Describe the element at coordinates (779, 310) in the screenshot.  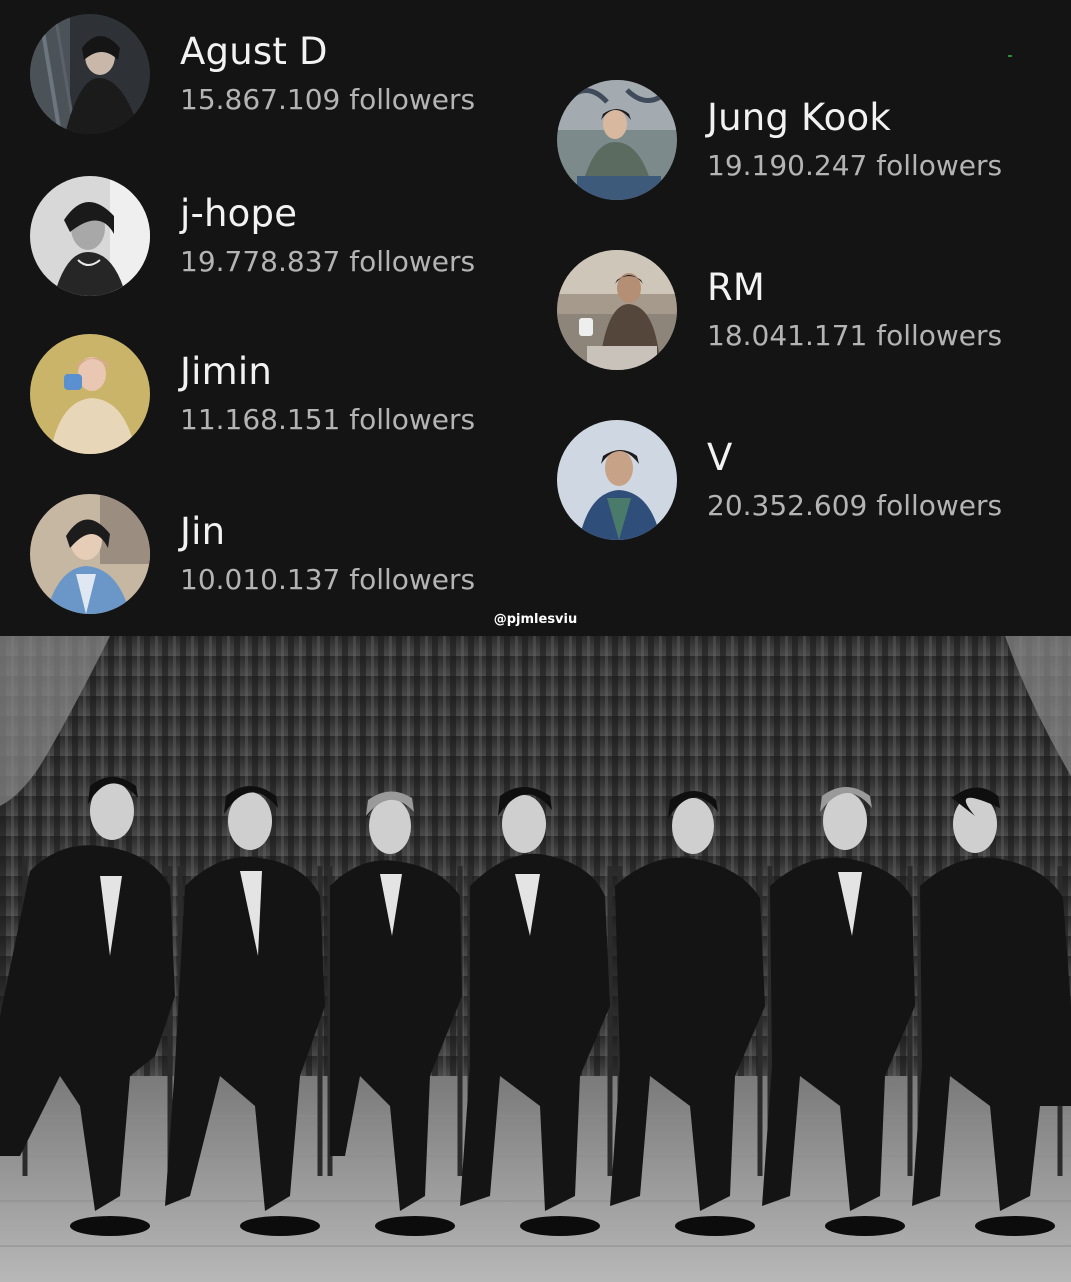
I see `artist-row-rm: RM 18.041.171 followers` at that location.